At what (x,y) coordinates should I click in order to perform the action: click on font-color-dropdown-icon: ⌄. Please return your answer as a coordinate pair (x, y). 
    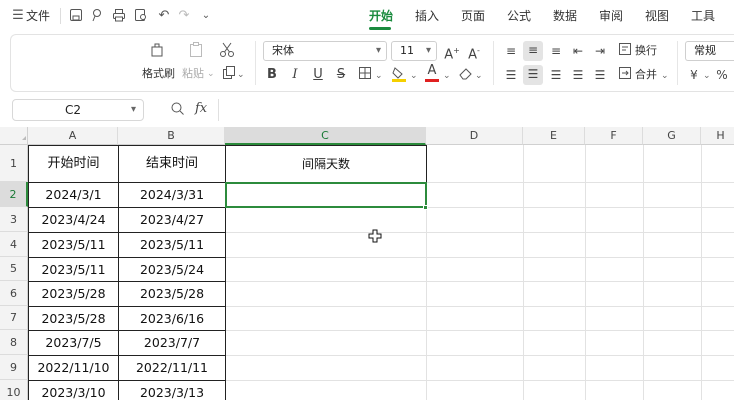
    Looking at the image, I should click on (447, 76).